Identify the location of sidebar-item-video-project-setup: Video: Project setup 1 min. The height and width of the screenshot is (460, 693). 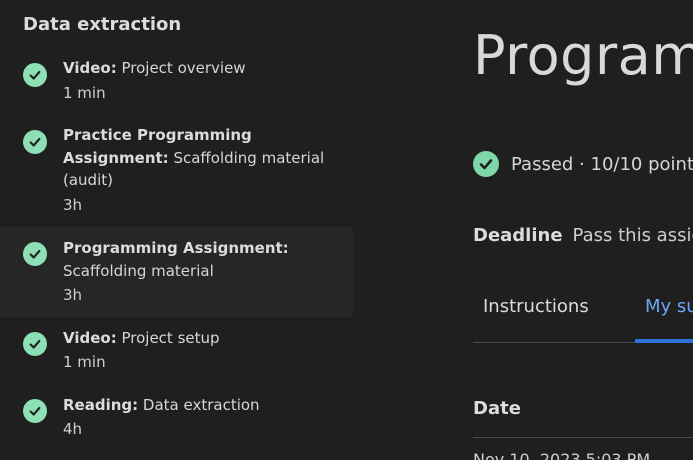
(176, 355).